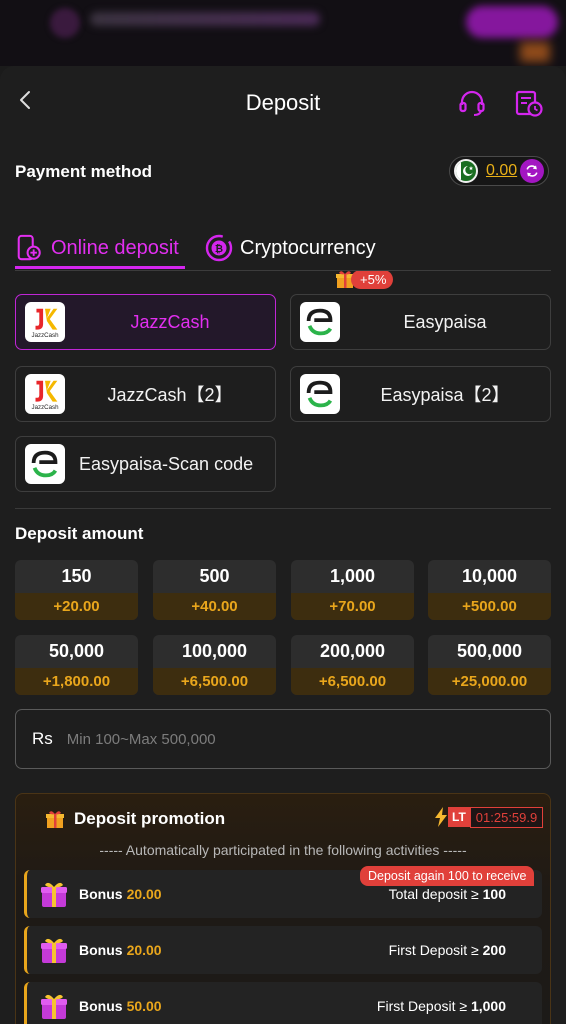 This screenshot has height=1024, width=566. I want to click on amount-option: 500,000 +25,000.00, so click(489, 665).